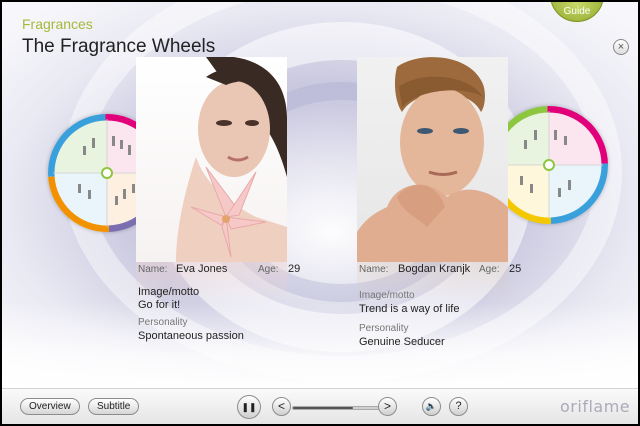 This screenshot has width=640, height=426. I want to click on help-button: ?, so click(458, 406).